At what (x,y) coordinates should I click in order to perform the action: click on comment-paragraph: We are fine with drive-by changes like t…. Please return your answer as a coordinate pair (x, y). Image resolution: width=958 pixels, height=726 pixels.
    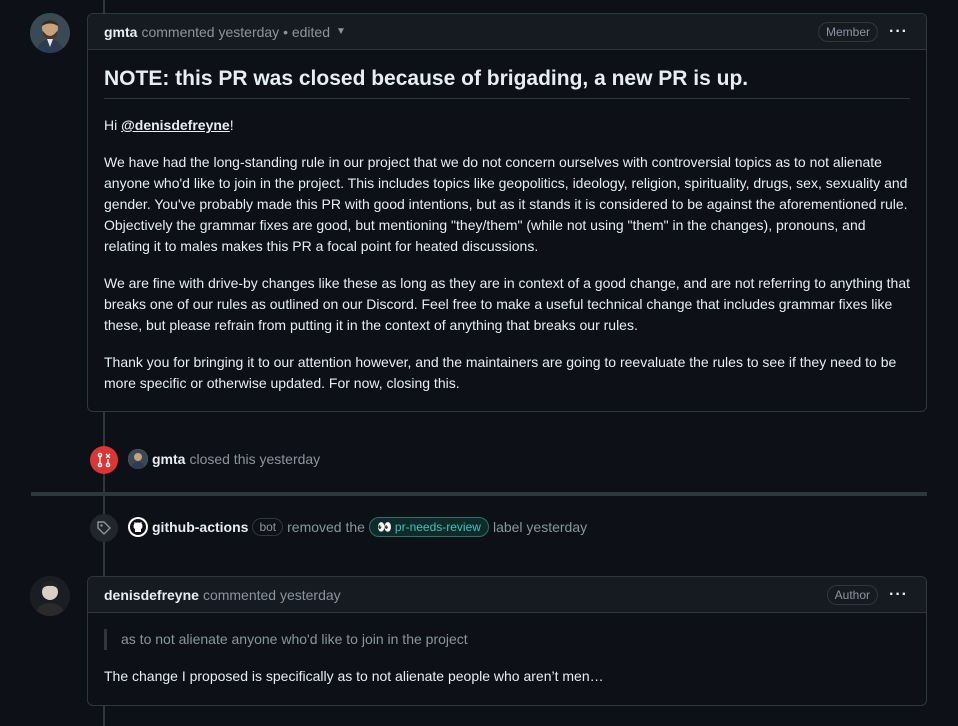
    Looking at the image, I should click on (507, 304).